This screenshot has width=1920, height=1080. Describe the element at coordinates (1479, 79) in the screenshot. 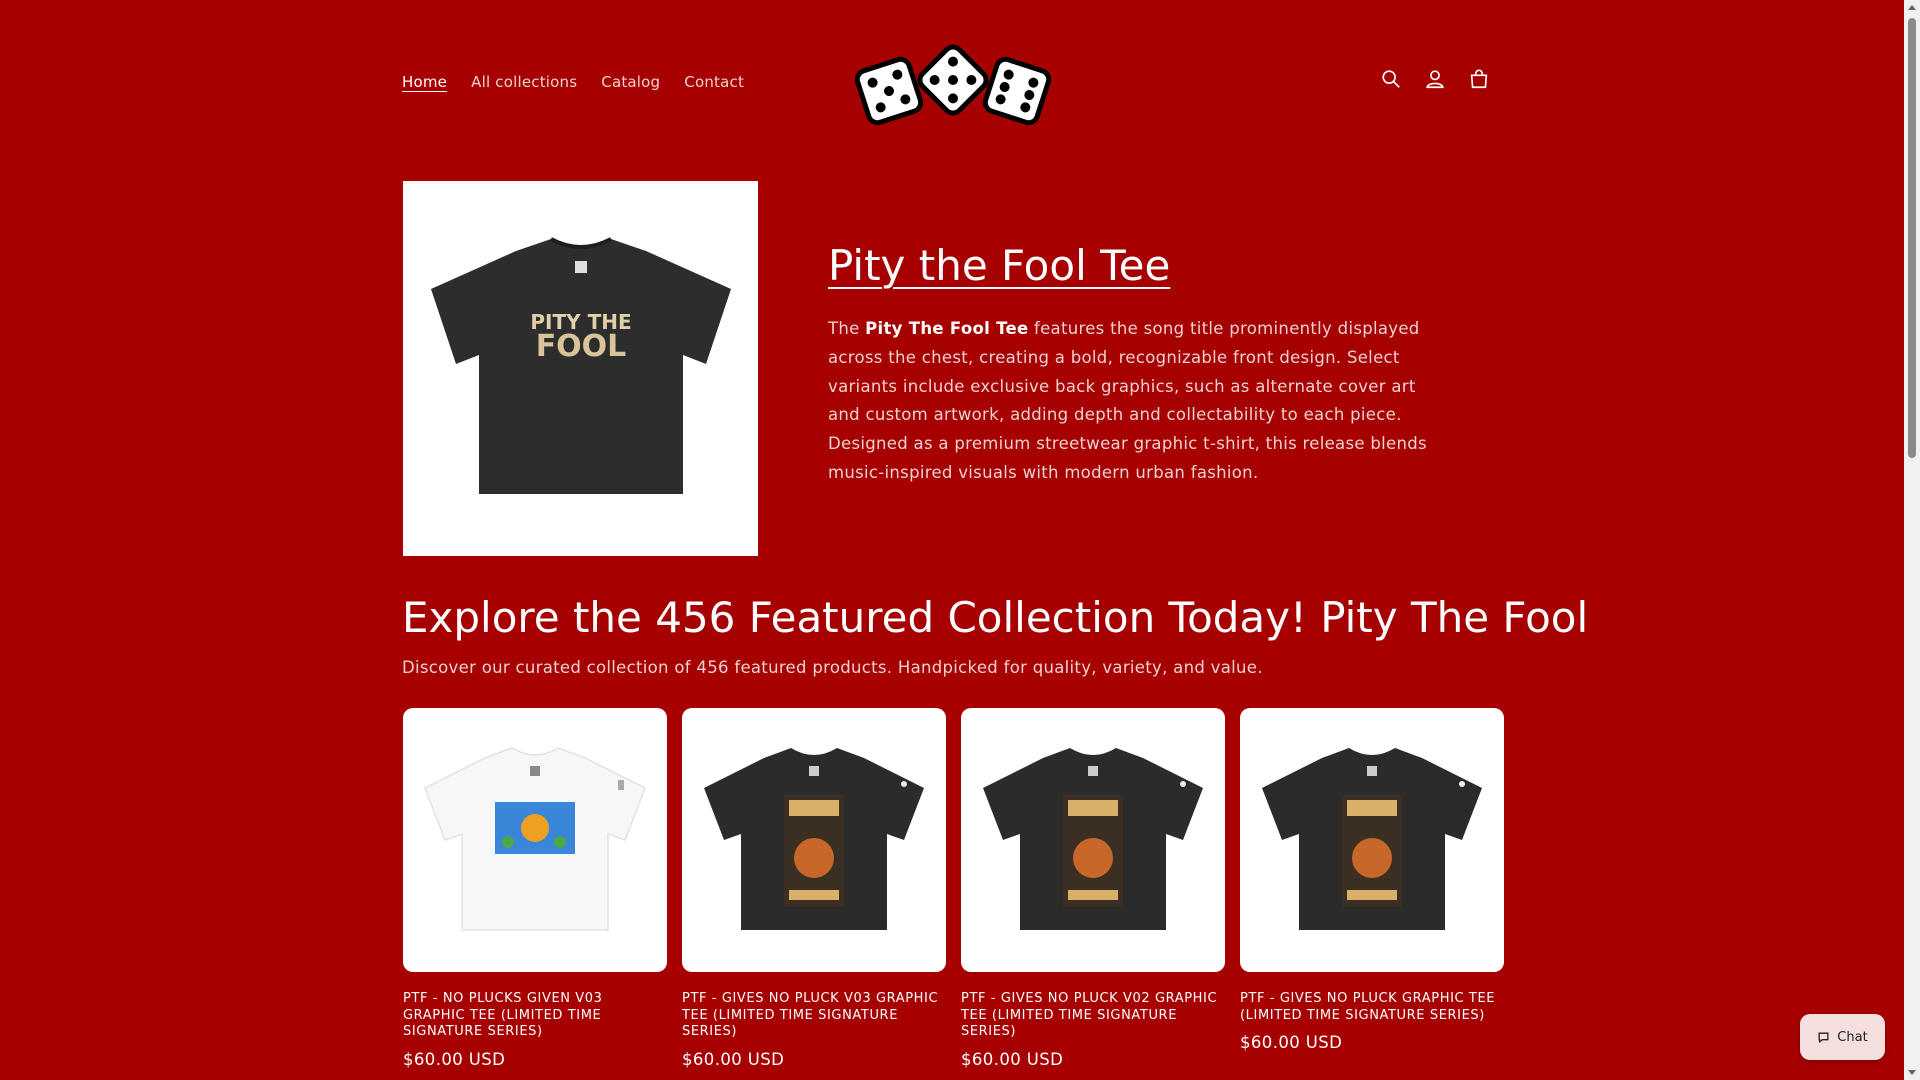

I see `cart-icon` at that location.